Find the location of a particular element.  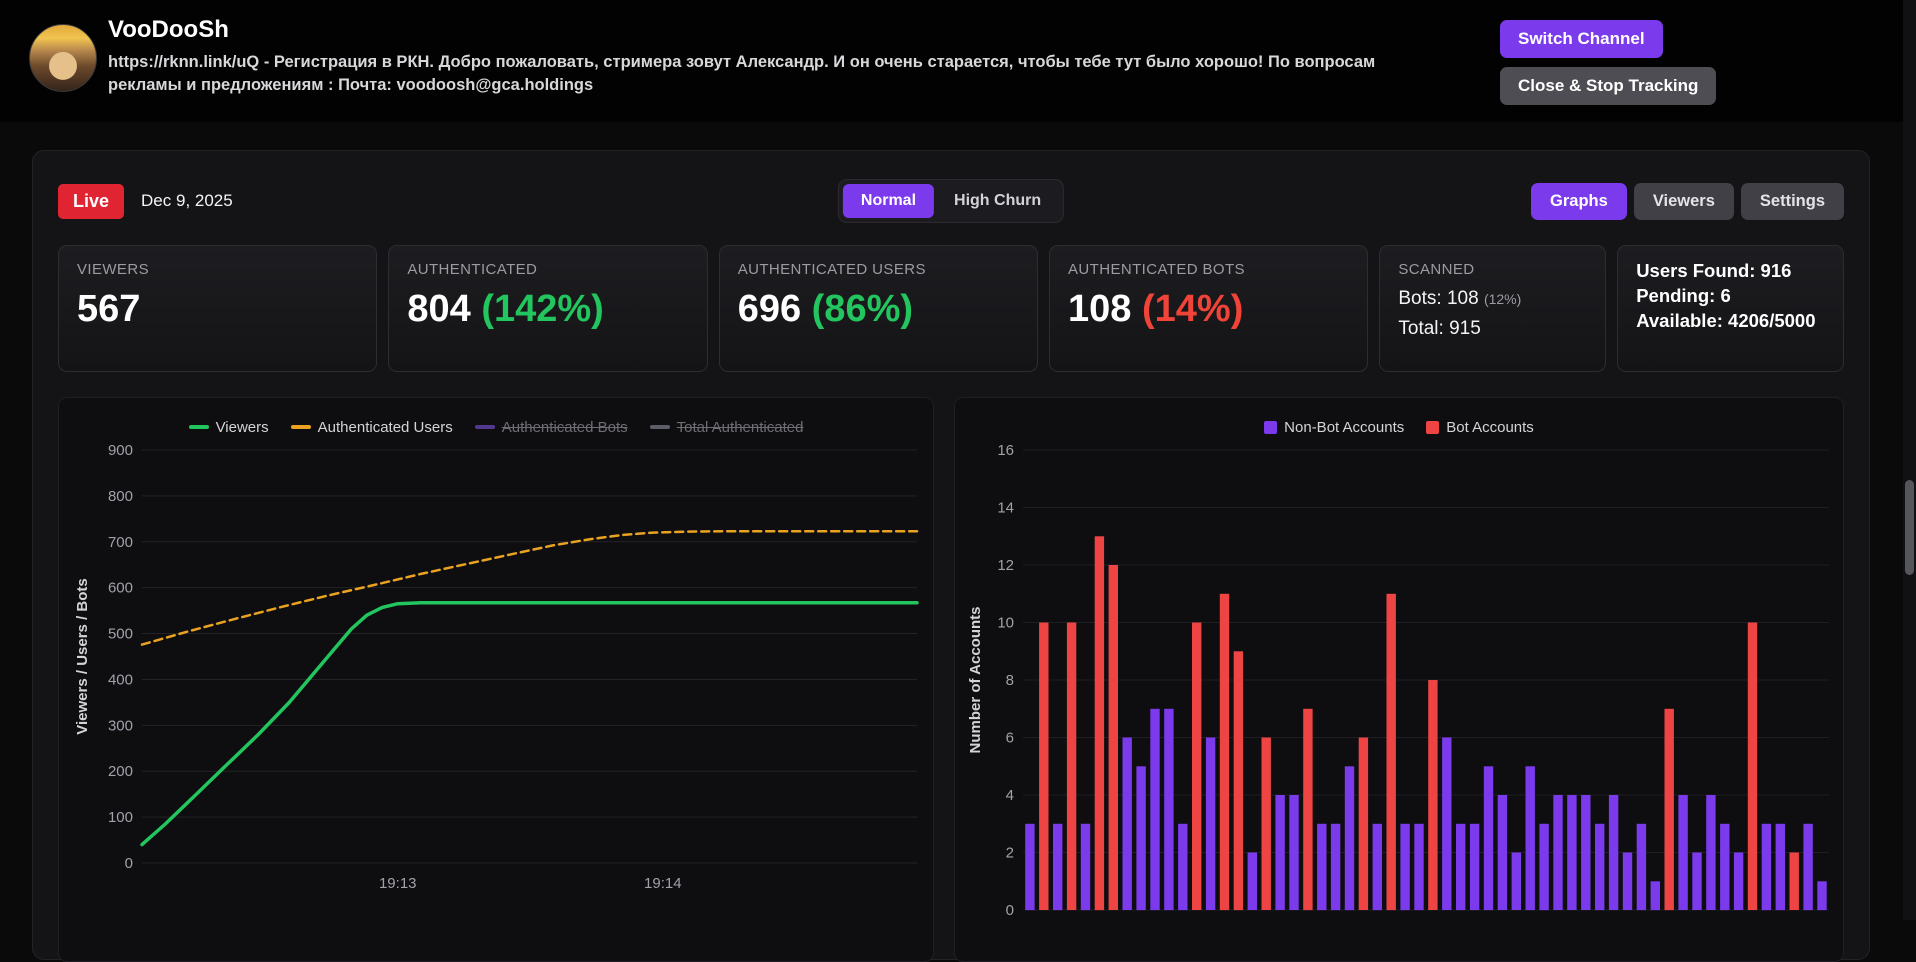

stat-value-authenticated-users: 696 (86%) is located at coordinates (878, 309).